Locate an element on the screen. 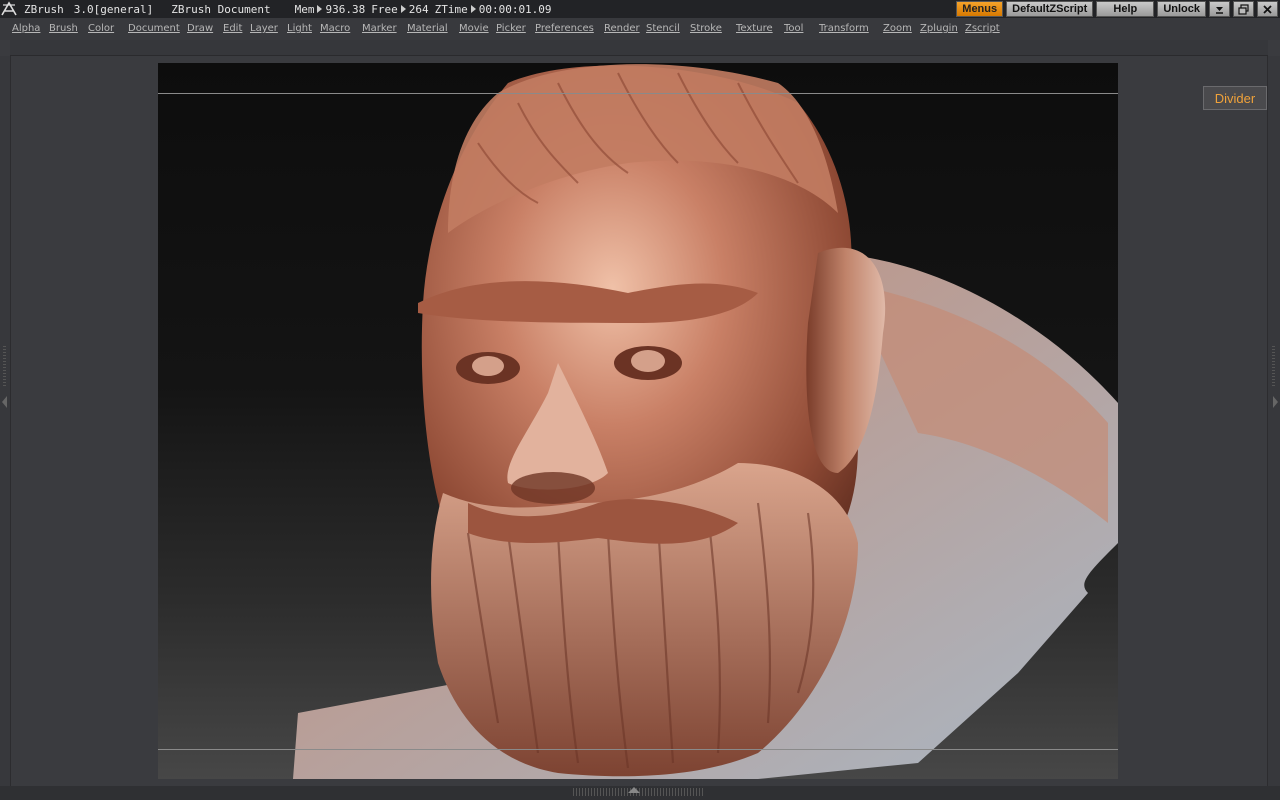 The image size is (1280, 800). menu-transform: Transform is located at coordinates (844, 28).